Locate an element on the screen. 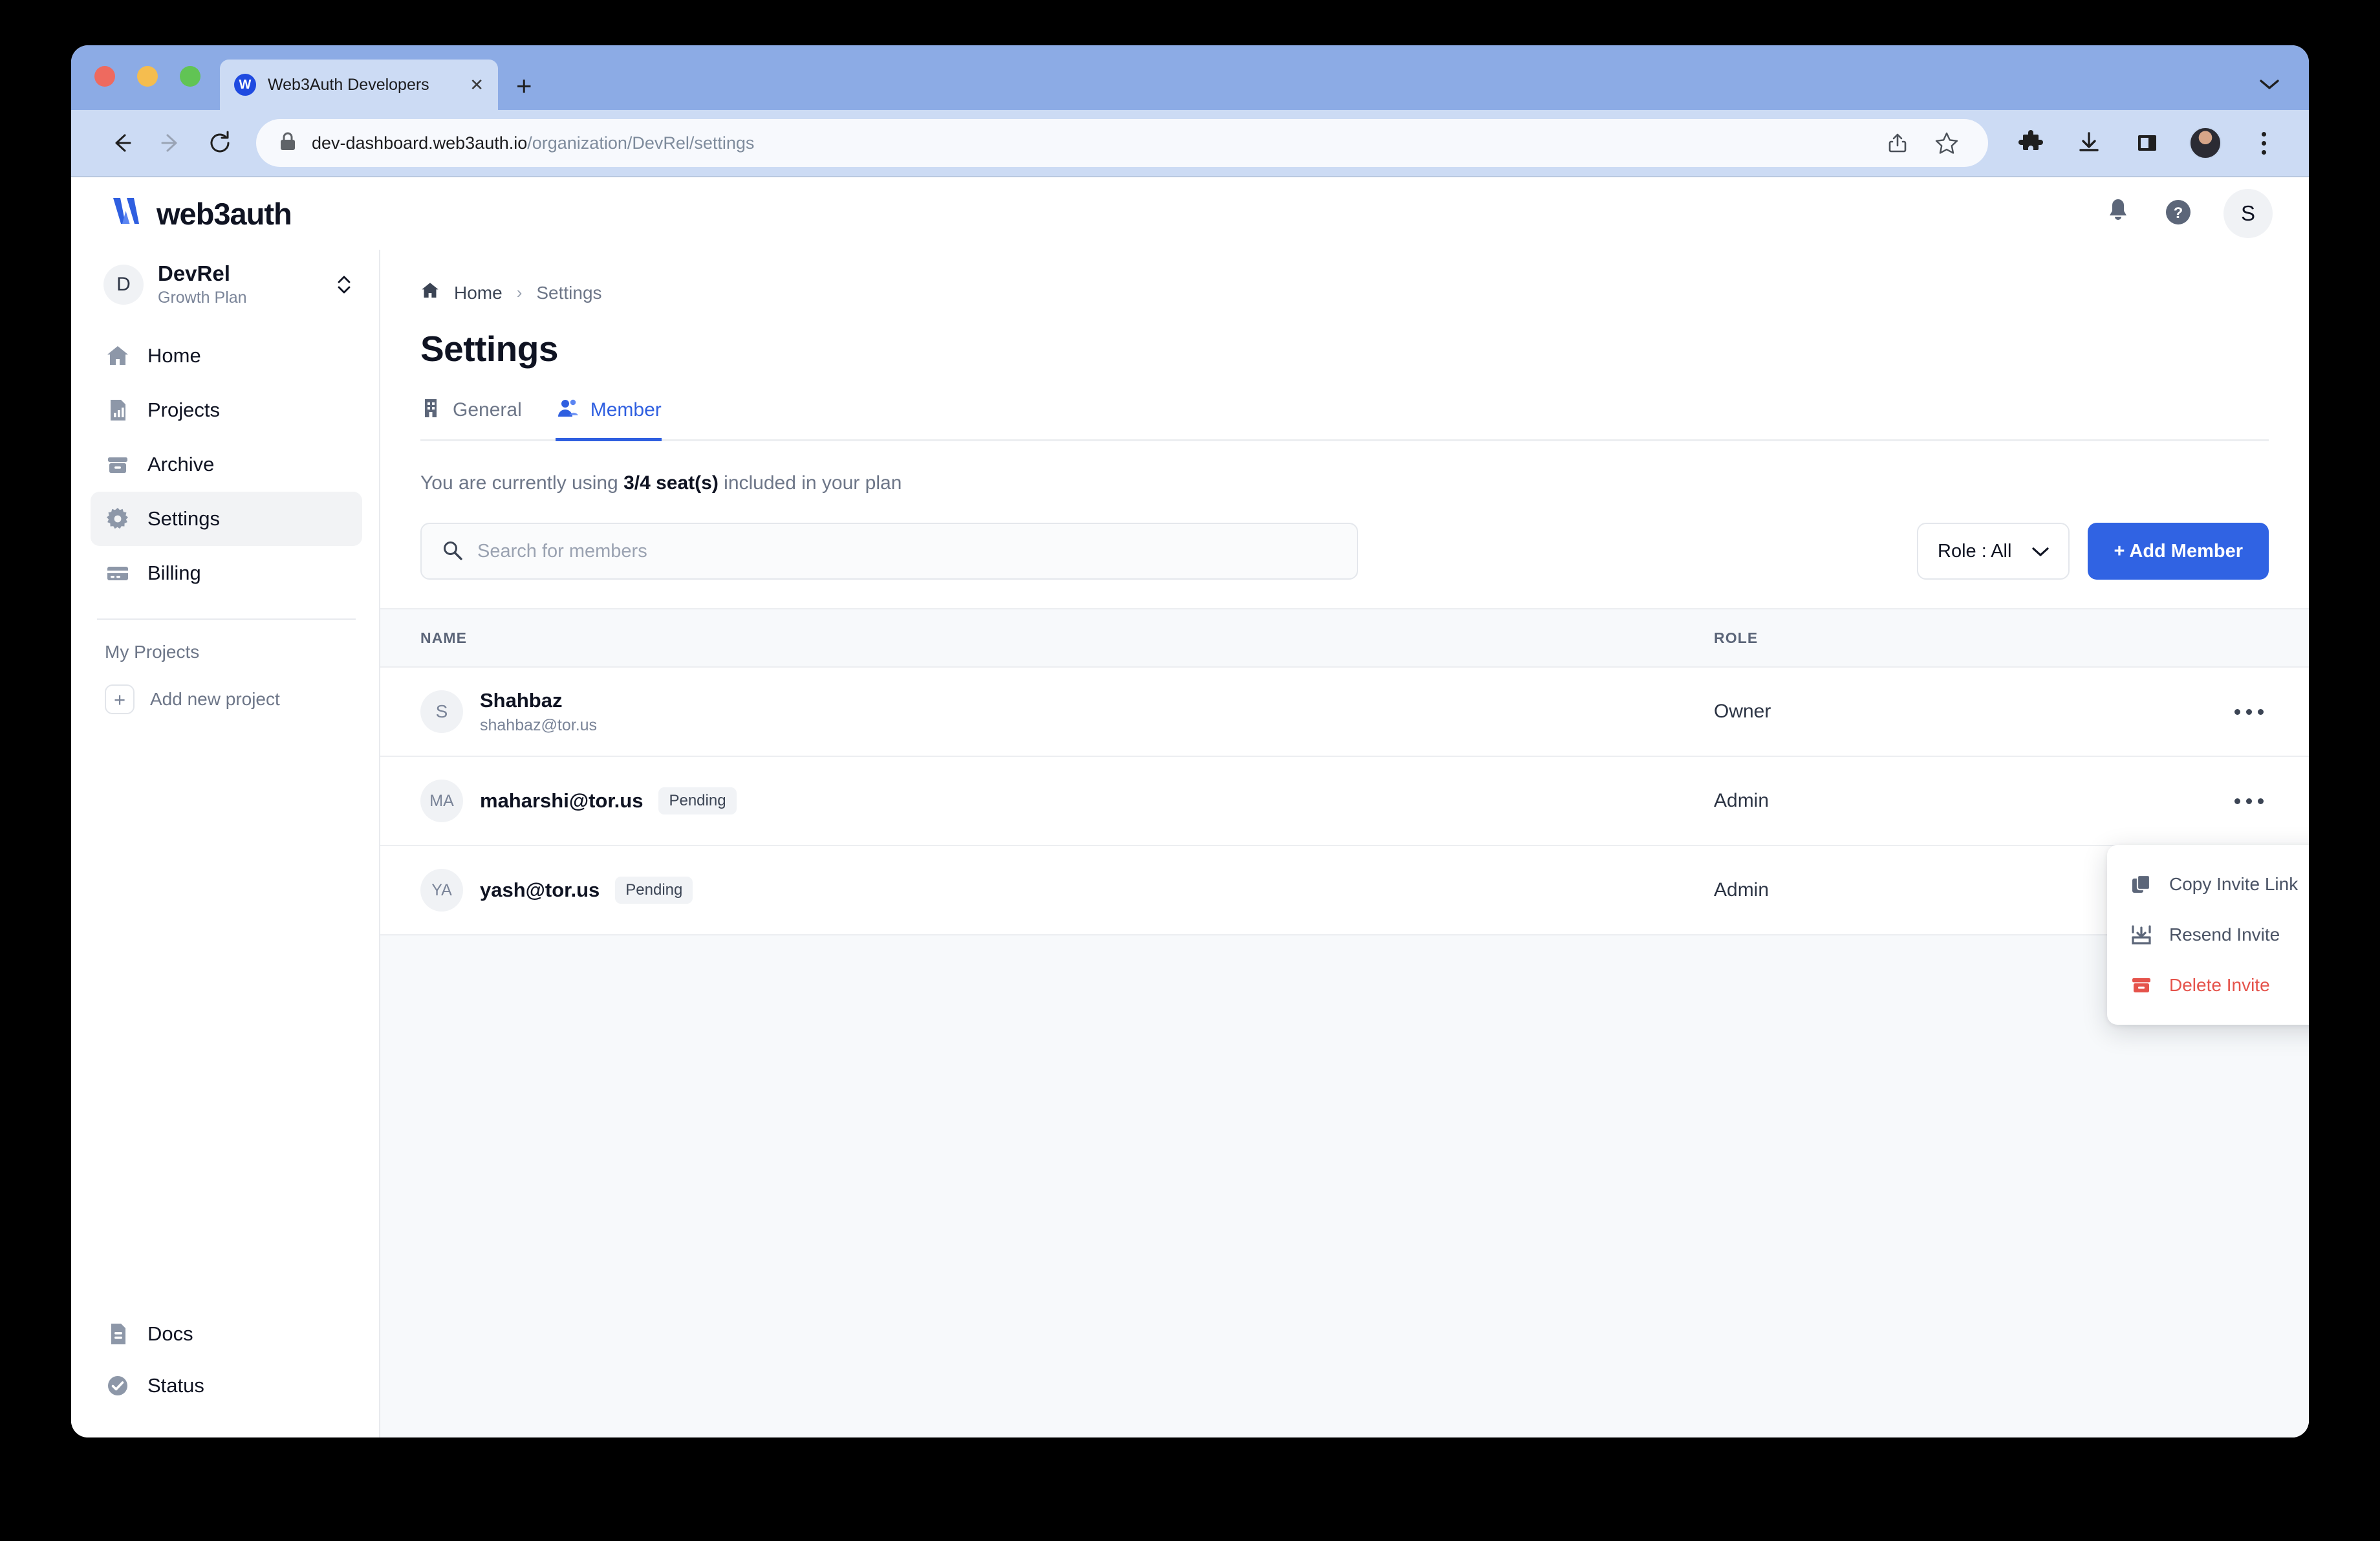 This screenshot has width=2380, height=1541. back-arrow-icon is located at coordinates (121, 143).